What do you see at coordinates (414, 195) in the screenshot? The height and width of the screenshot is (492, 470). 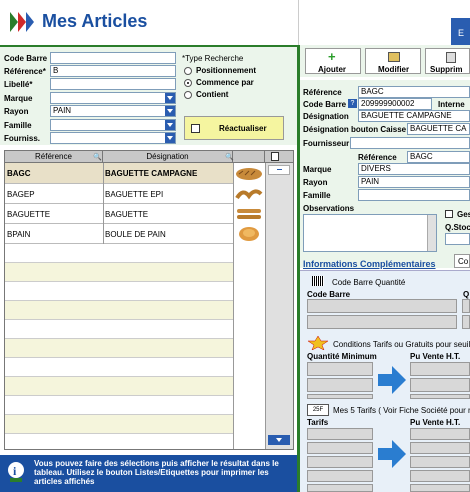 I see `detail-famille-input` at bounding box center [414, 195].